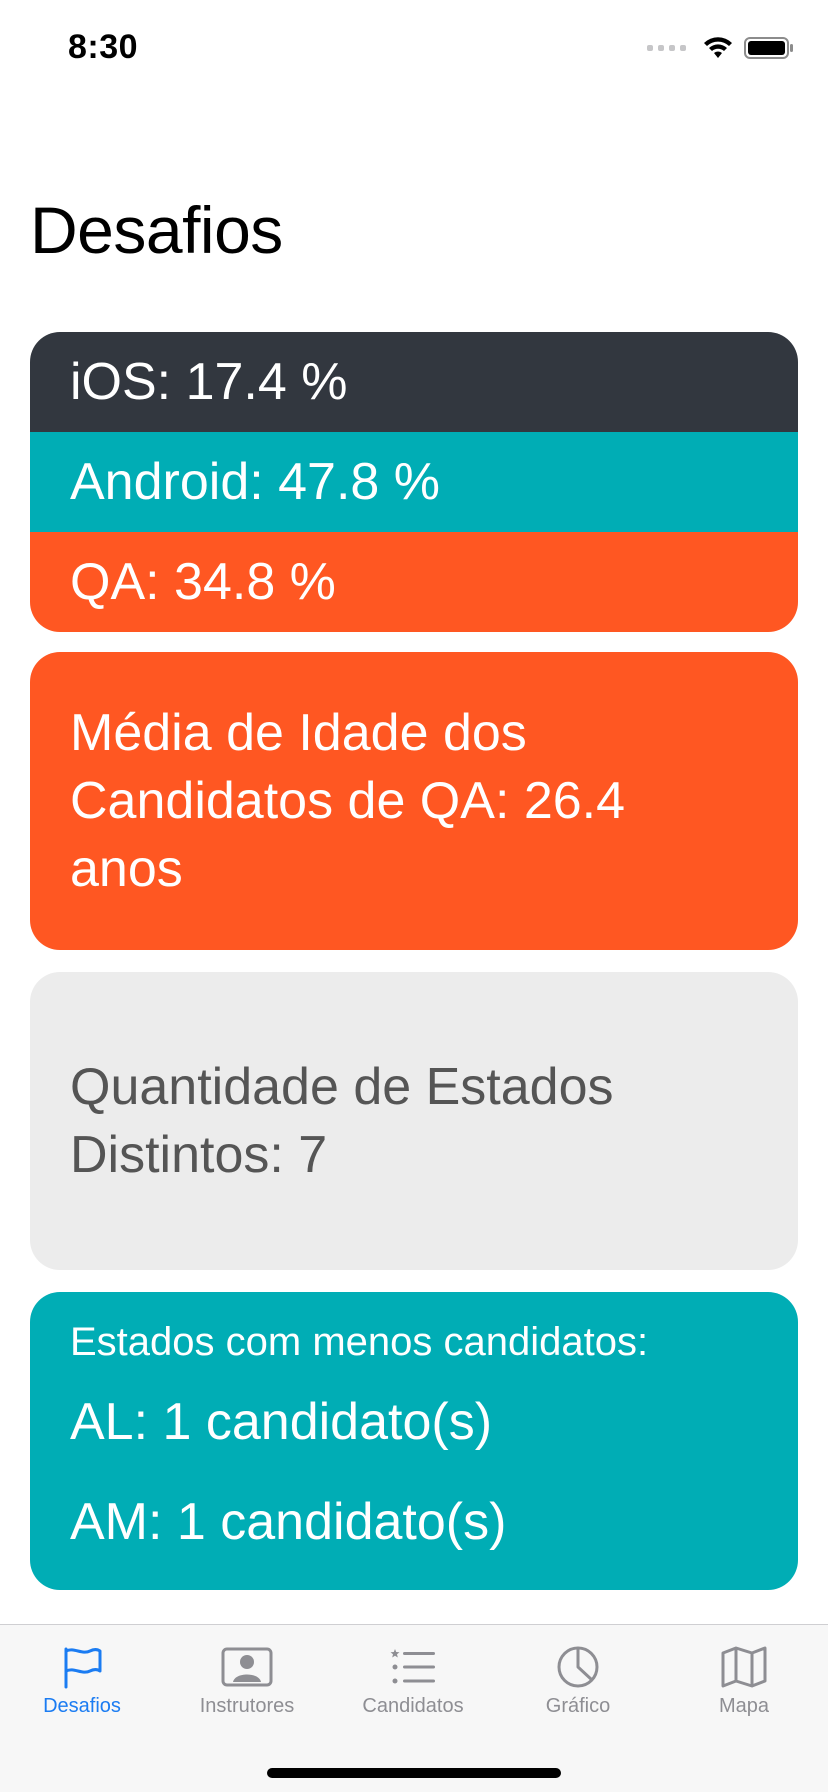  I want to click on tab-grafico: Gráfico, so click(578, 1681).